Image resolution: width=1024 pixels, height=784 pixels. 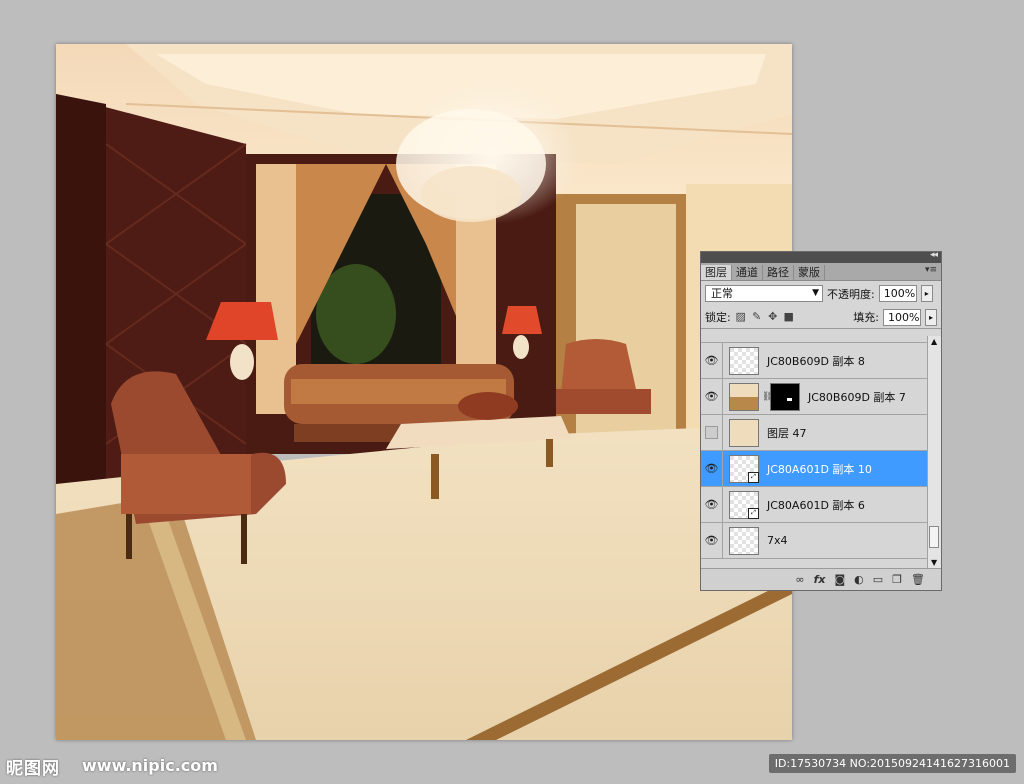 I want to click on blend-mode-select: 正常 ▼, so click(x=764, y=293).